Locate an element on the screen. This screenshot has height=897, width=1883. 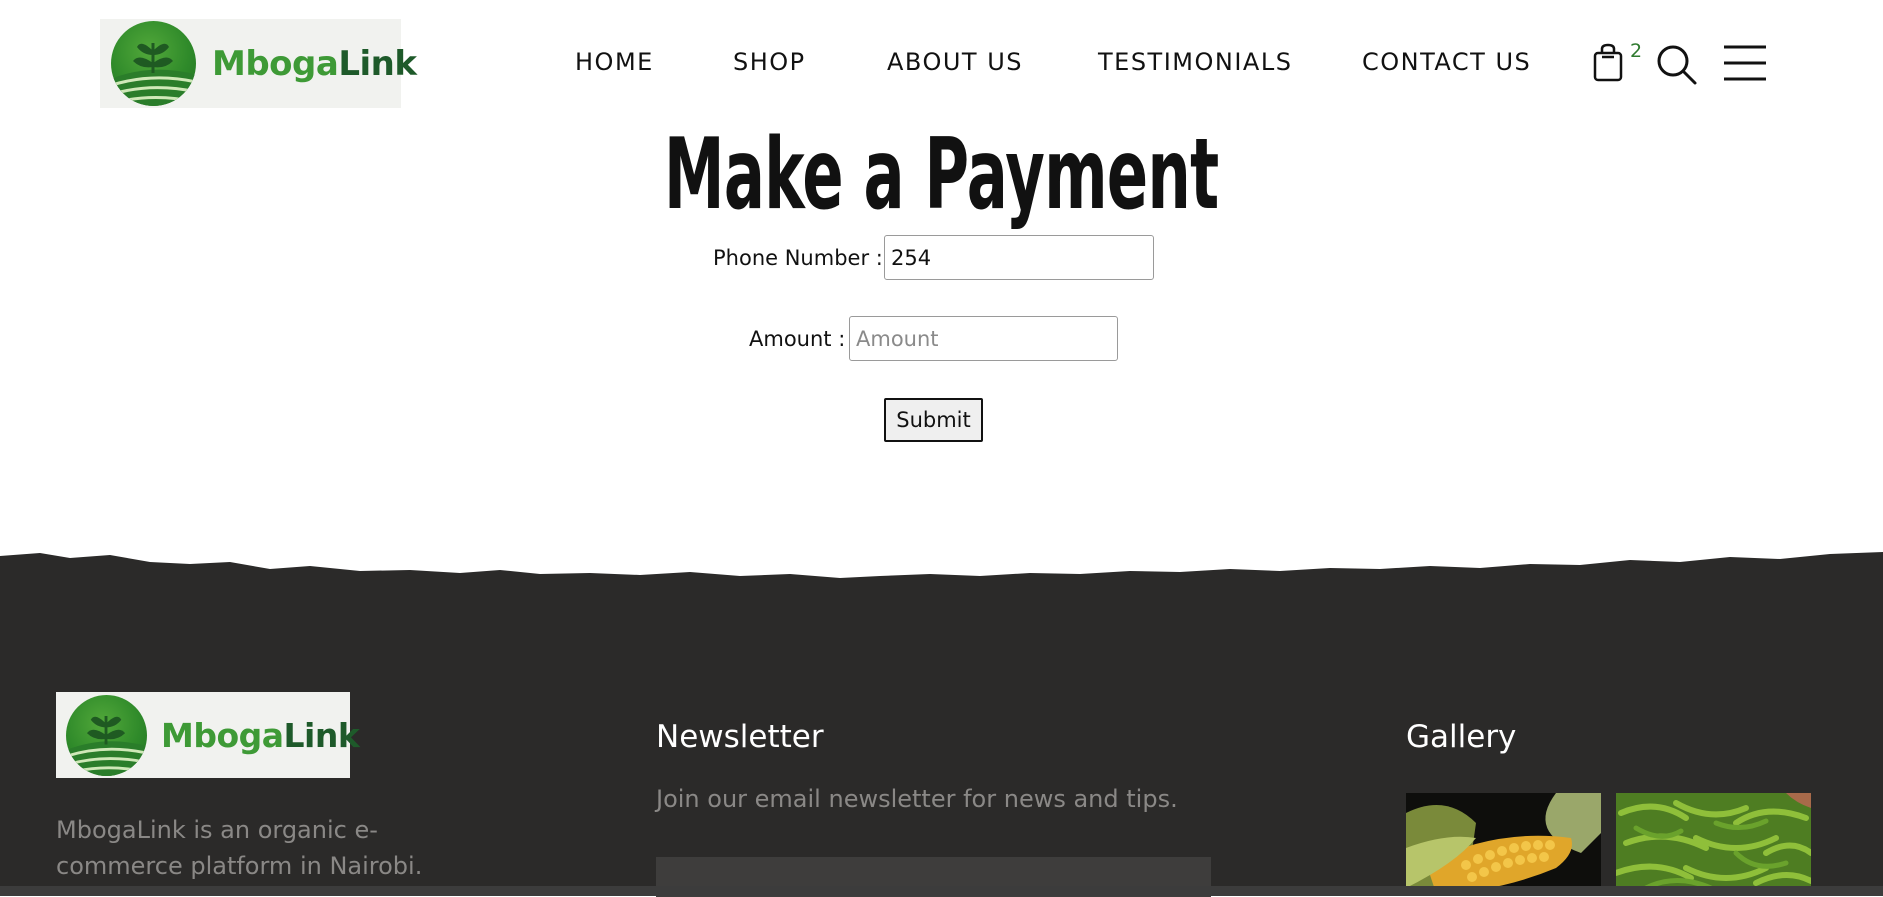
nav-about-us: ABOUT US is located at coordinates (955, 62).